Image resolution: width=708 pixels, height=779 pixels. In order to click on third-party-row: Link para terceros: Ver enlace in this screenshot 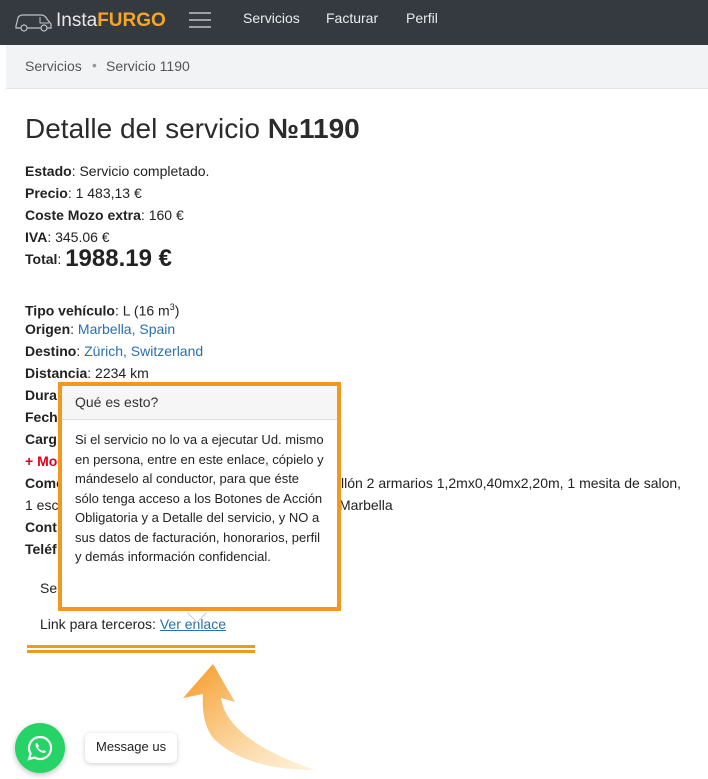, I will do `click(365, 624)`.